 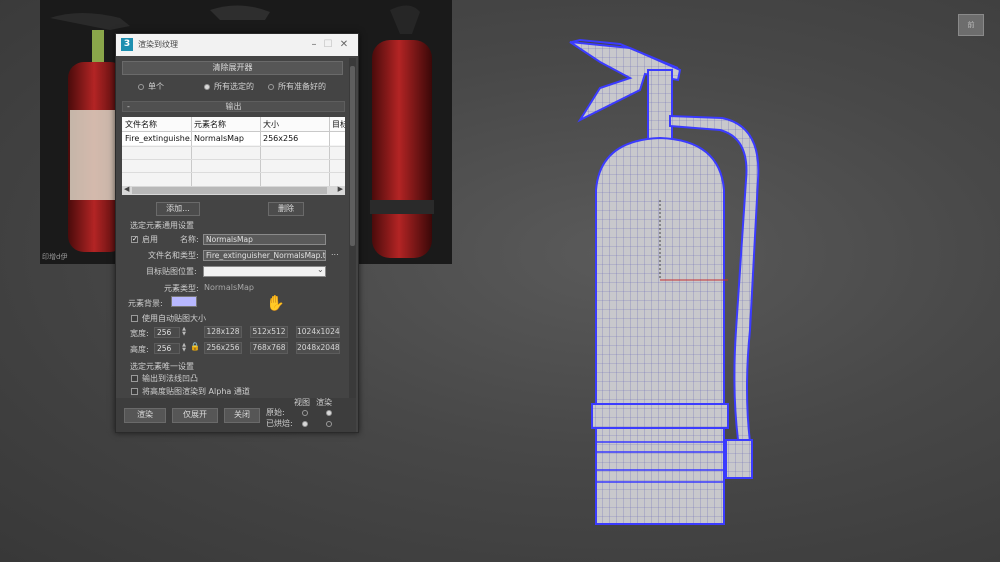 What do you see at coordinates (167, 332) in the screenshot?
I see `width-field: 256` at bounding box center [167, 332].